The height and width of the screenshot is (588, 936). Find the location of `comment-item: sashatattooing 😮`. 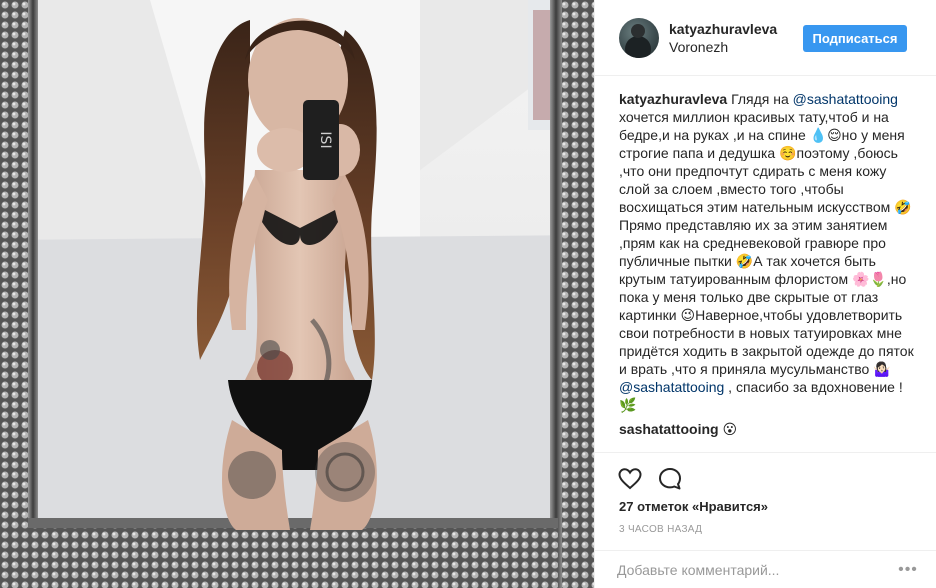

comment-item: sashatattooing 😮 is located at coordinates (769, 429).